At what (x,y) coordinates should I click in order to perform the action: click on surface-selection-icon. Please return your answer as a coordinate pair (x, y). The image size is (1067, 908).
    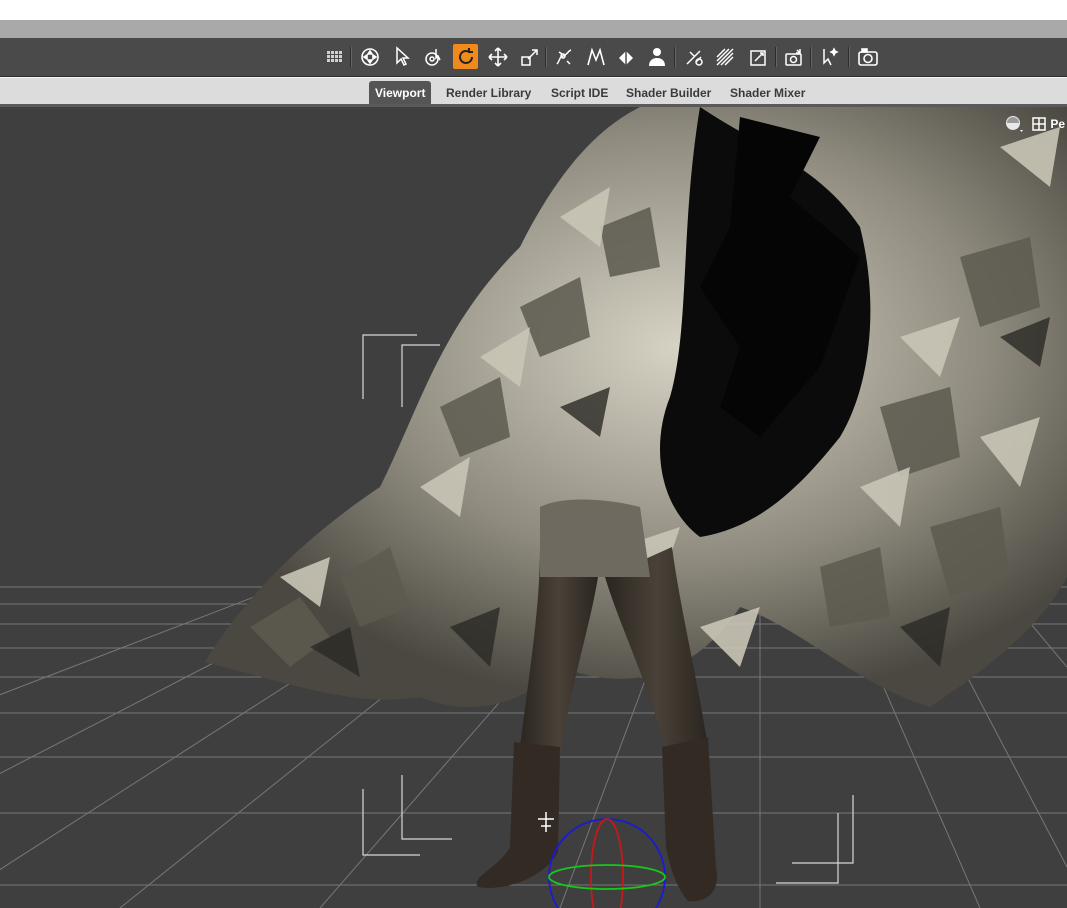
    Looking at the image, I should click on (433, 56).